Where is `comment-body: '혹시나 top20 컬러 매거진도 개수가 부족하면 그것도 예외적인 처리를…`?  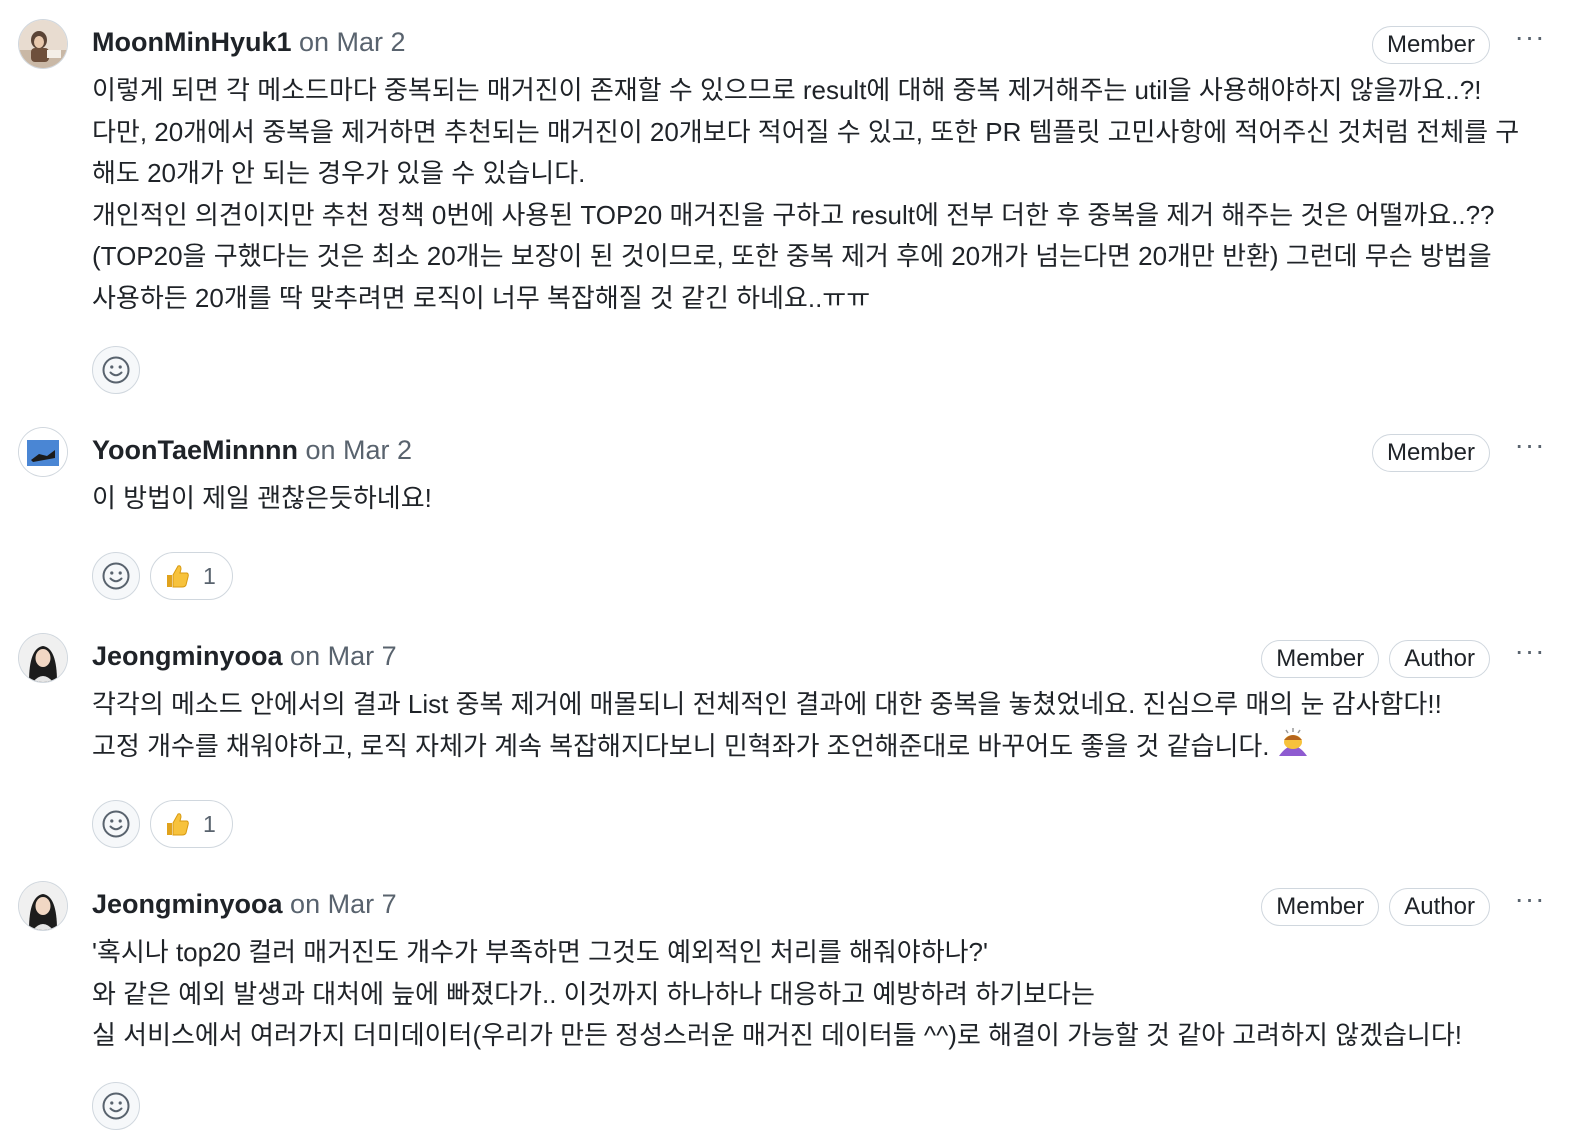
comment-body: '혹시나 top20 컬러 매거진도 개수가 부족하면 그것도 예외적인 처리를… is located at coordinates (821, 994).